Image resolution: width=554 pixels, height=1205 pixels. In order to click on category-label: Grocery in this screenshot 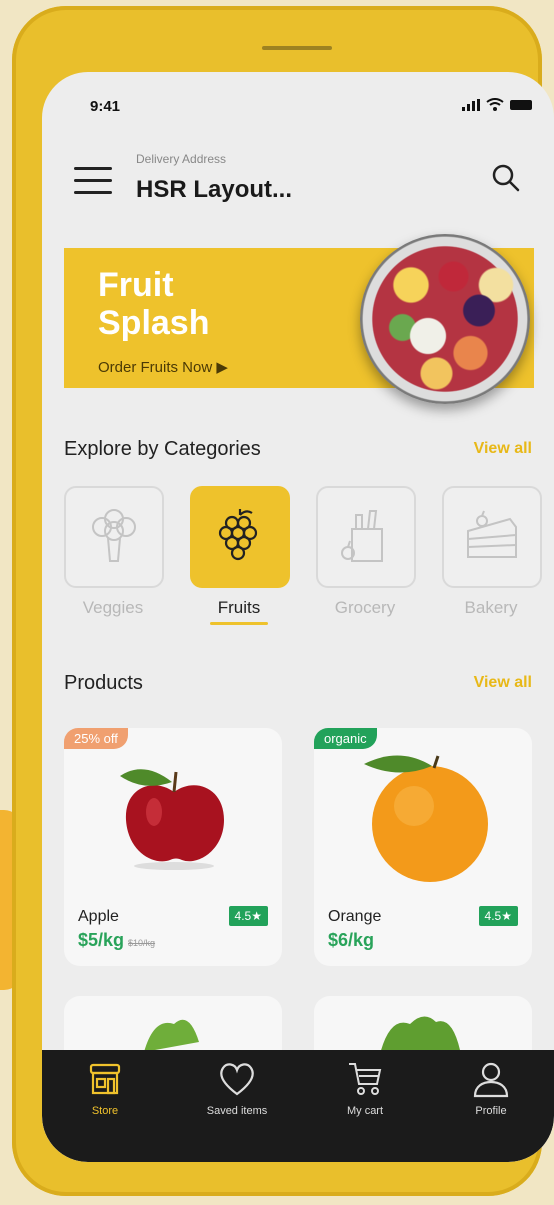, I will do `click(365, 607)`.